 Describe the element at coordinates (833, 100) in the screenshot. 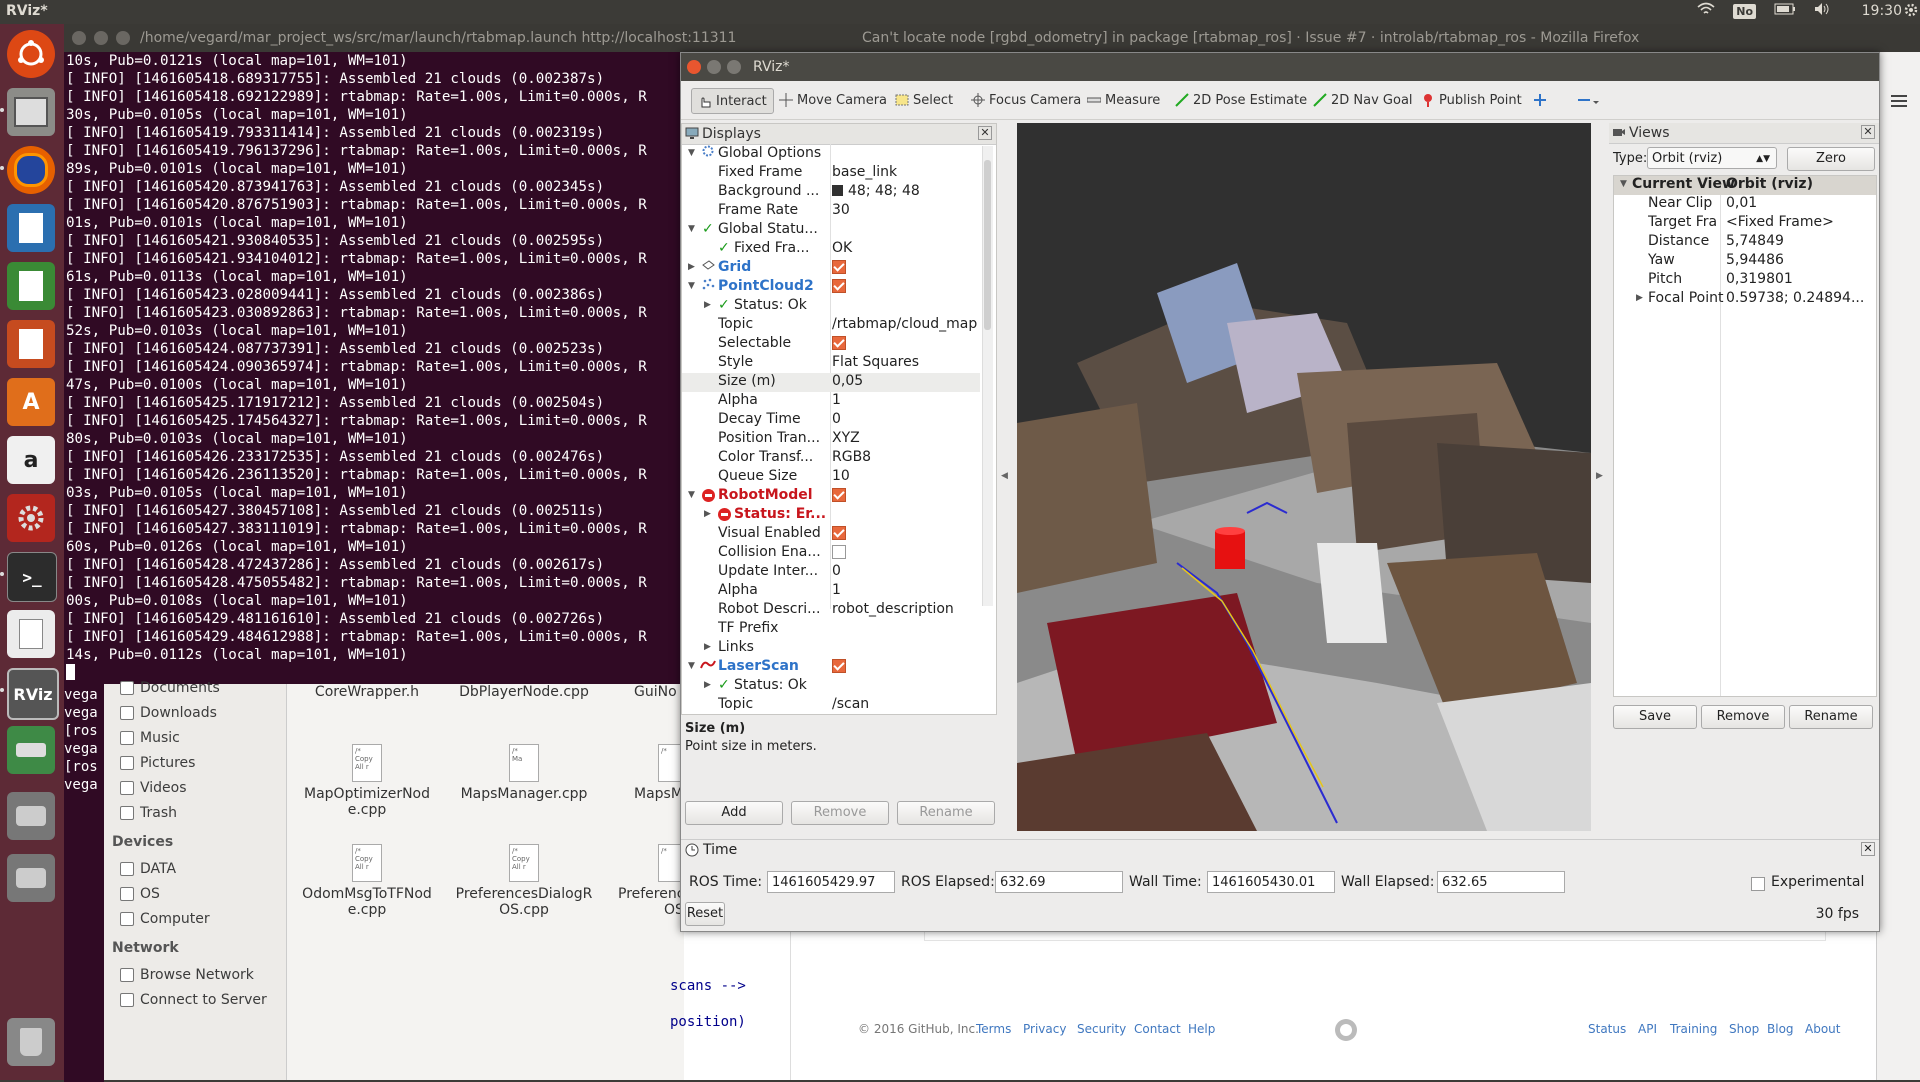

I see `move-camera-tool: Move Camera` at that location.